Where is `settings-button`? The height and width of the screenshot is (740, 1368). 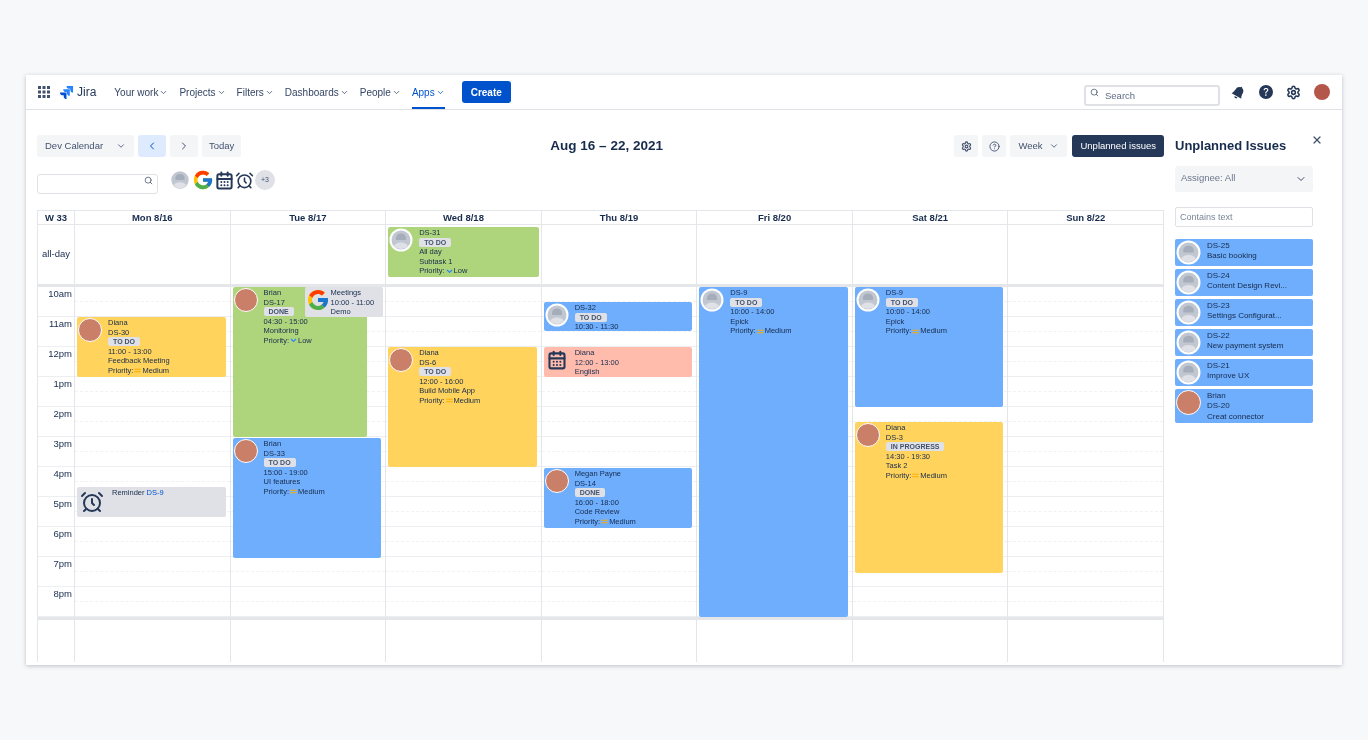 settings-button is located at coordinates (966, 146).